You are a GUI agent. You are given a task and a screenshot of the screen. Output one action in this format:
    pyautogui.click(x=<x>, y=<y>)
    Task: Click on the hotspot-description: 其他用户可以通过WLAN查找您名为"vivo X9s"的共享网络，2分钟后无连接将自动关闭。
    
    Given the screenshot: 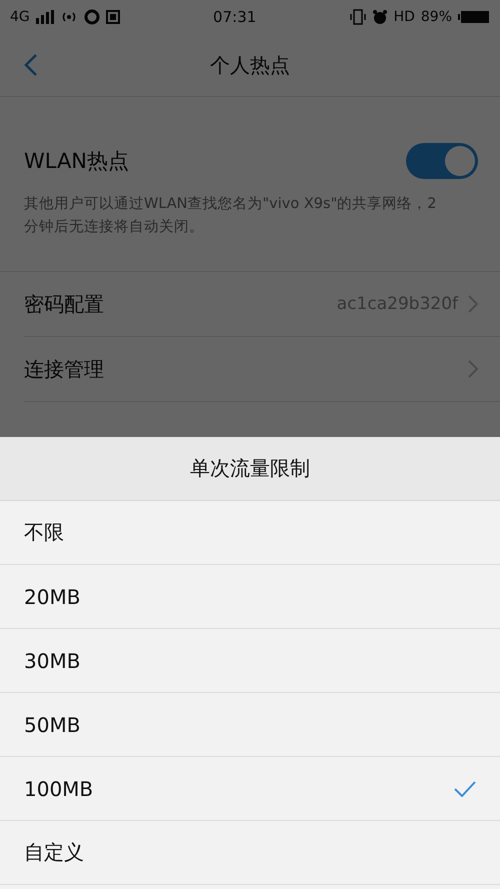 What is the action you would take?
    pyautogui.click(x=231, y=215)
    